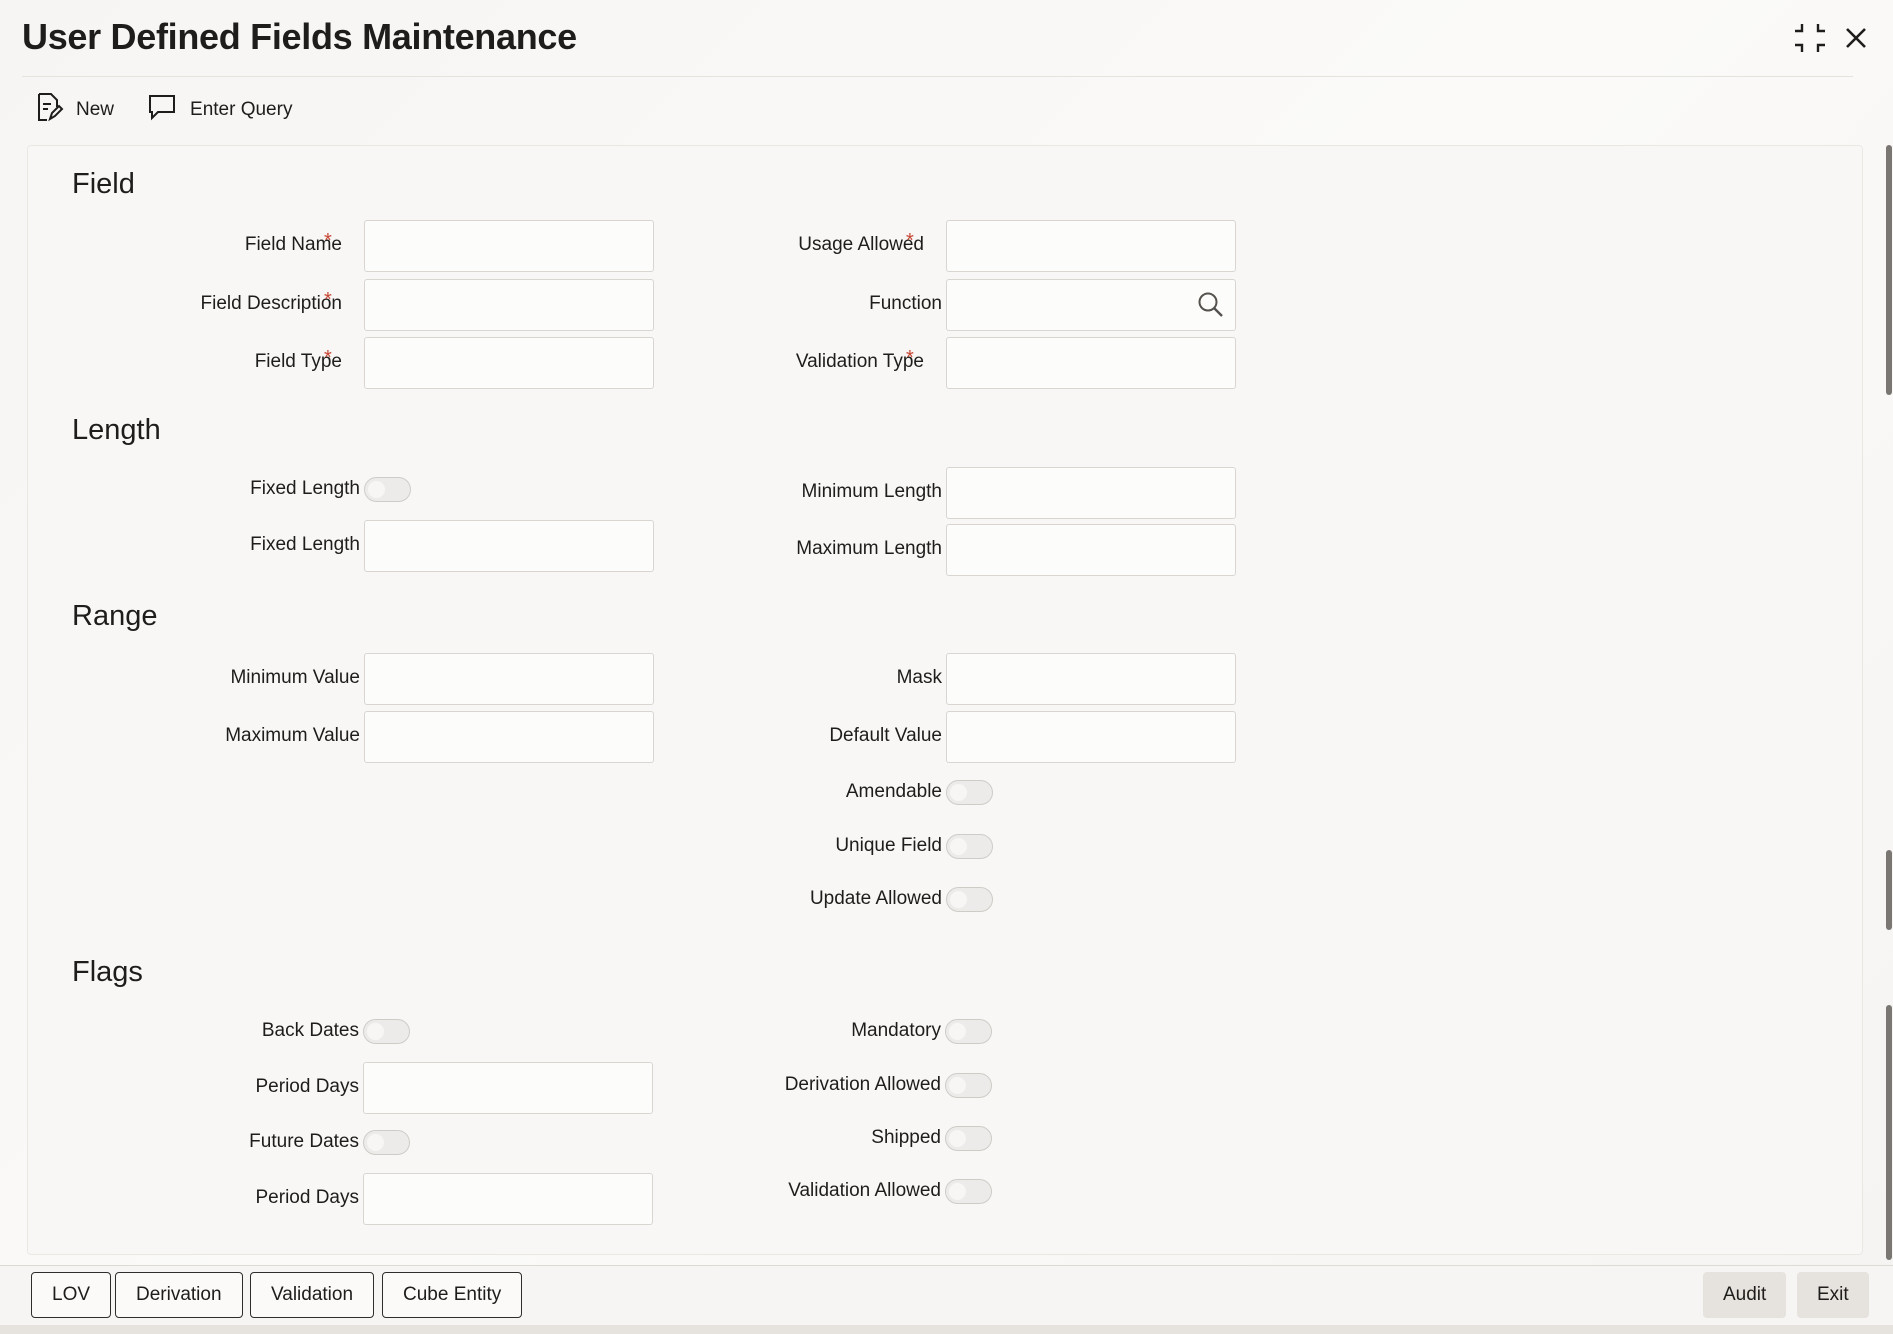 The height and width of the screenshot is (1334, 1893). Describe the element at coordinates (896, 1030) in the screenshot. I see `mandatory-label: Mandatory` at that location.